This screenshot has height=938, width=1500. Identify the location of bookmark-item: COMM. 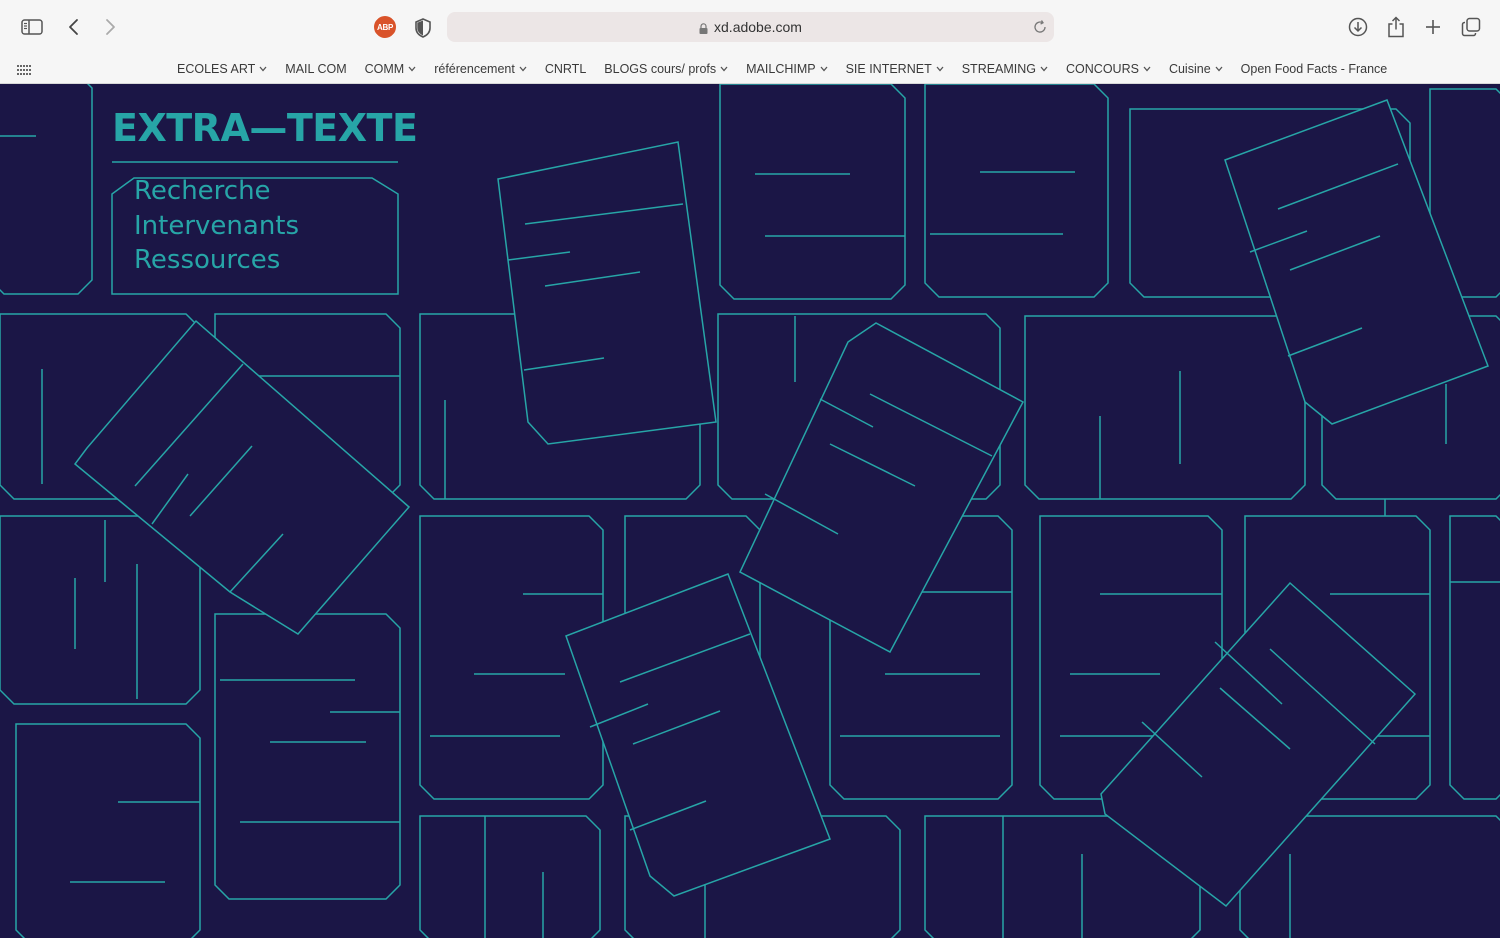
(391, 69).